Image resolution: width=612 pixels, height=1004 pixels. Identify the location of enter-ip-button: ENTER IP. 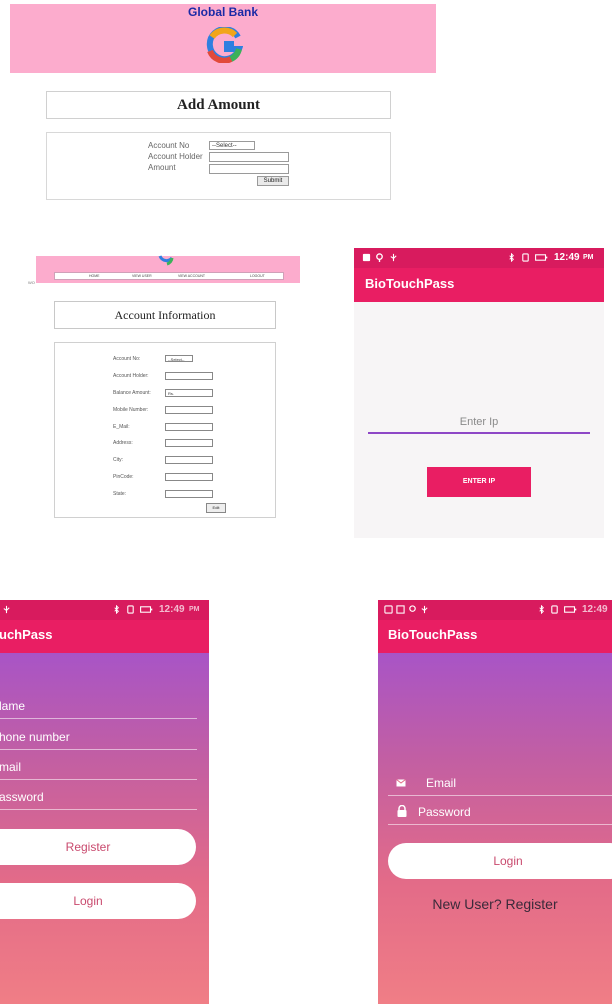
(479, 482).